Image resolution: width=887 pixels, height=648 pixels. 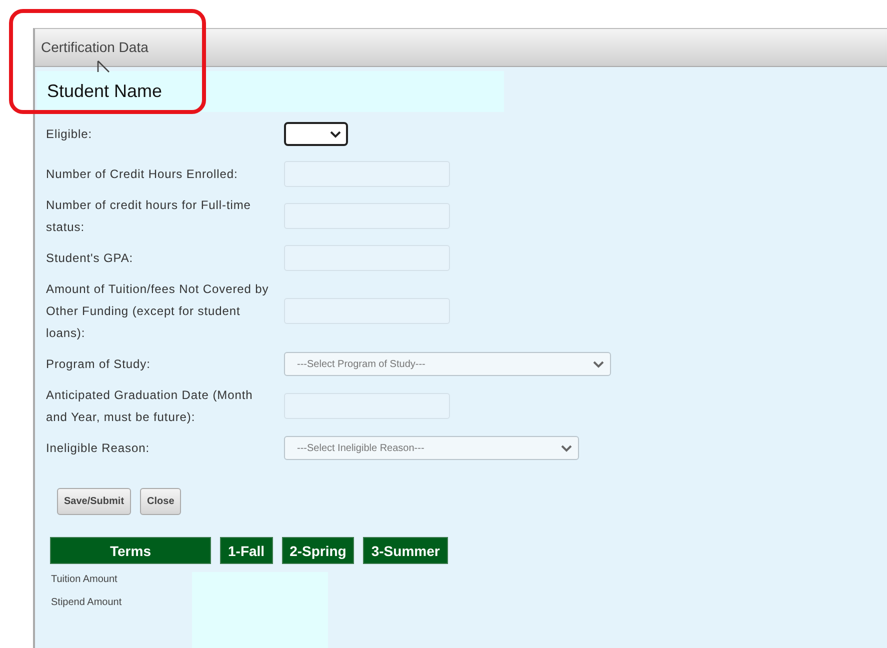 I want to click on dropdown: ---Select Ineligible Reason---, so click(x=431, y=448).